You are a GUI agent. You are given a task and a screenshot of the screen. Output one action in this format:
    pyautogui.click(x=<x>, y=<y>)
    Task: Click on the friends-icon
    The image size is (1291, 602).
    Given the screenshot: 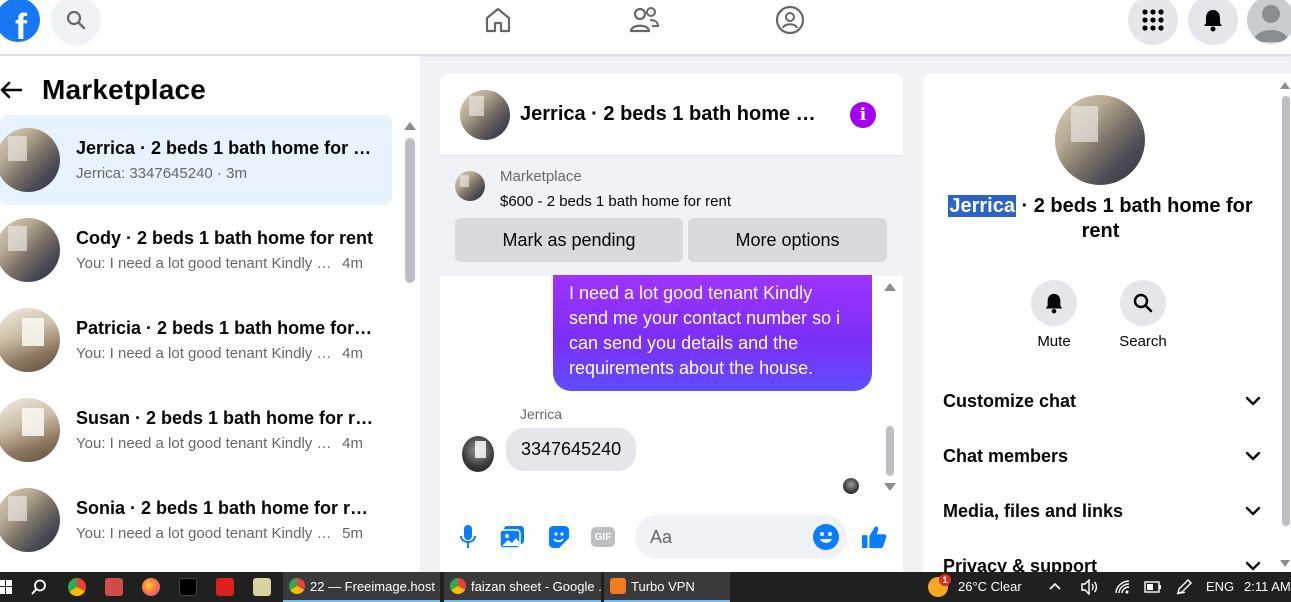 What is the action you would take?
    pyautogui.click(x=644, y=20)
    